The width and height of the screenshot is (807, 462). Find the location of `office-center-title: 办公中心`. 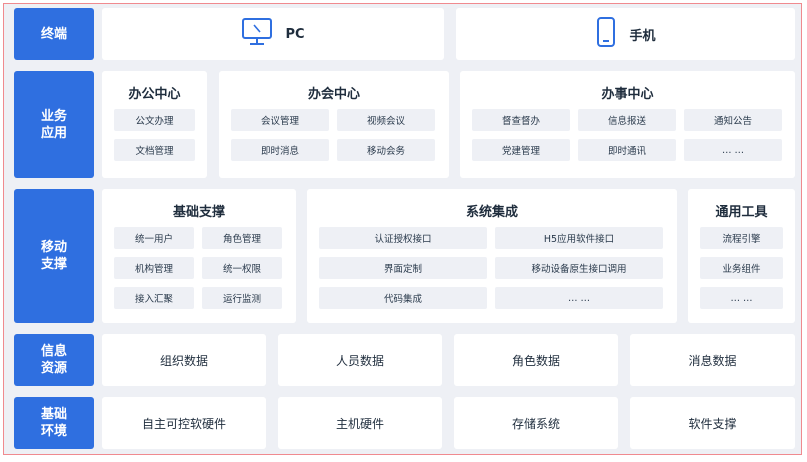

office-center-title: 办公中心 is located at coordinates (154, 94).